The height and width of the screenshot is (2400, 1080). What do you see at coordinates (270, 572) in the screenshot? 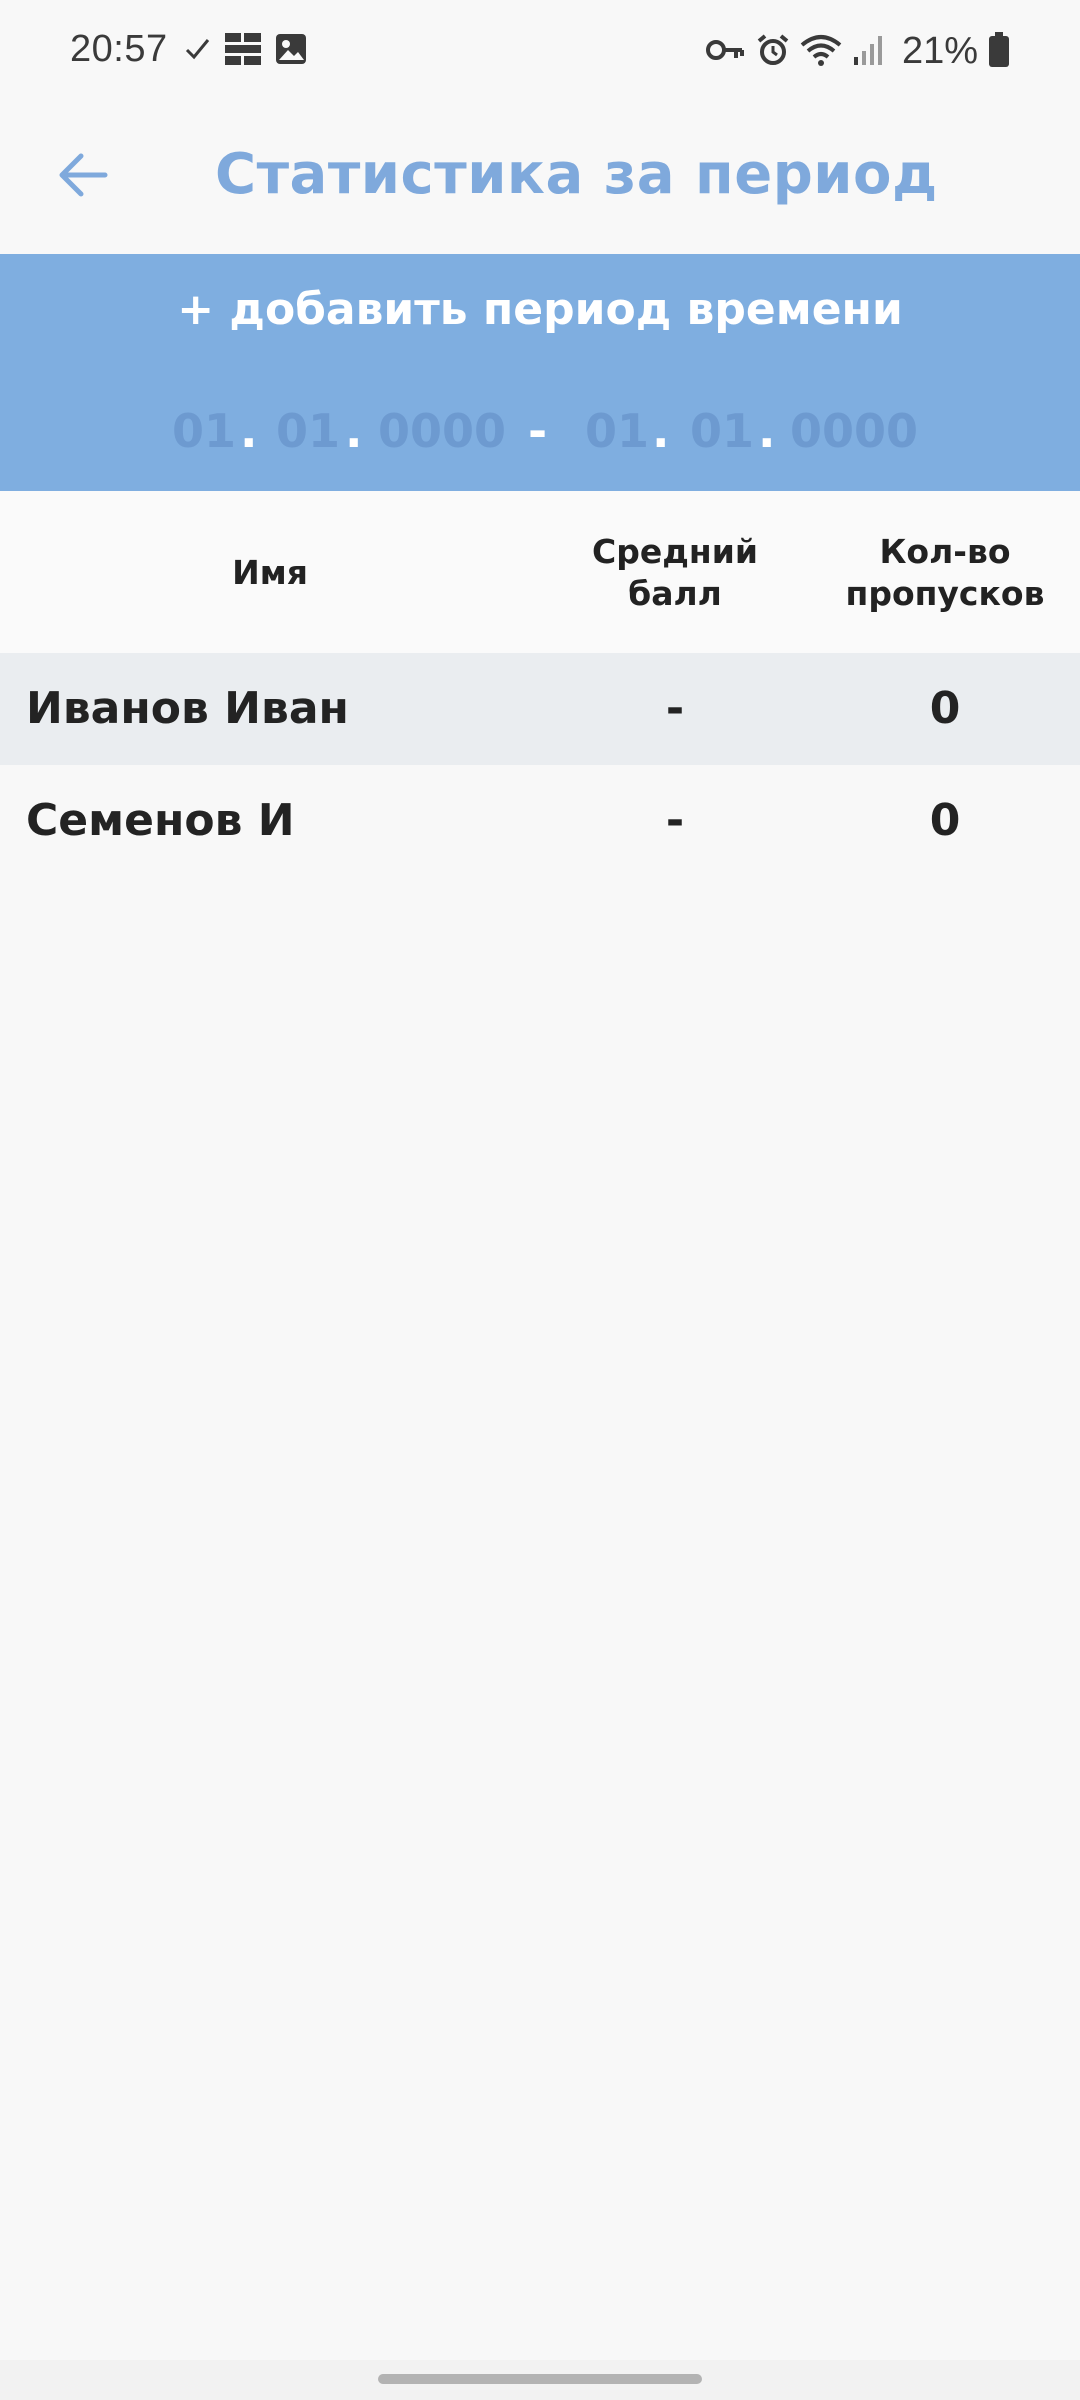
I see `column-header-name: Имя` at bounding box center [270, 572].